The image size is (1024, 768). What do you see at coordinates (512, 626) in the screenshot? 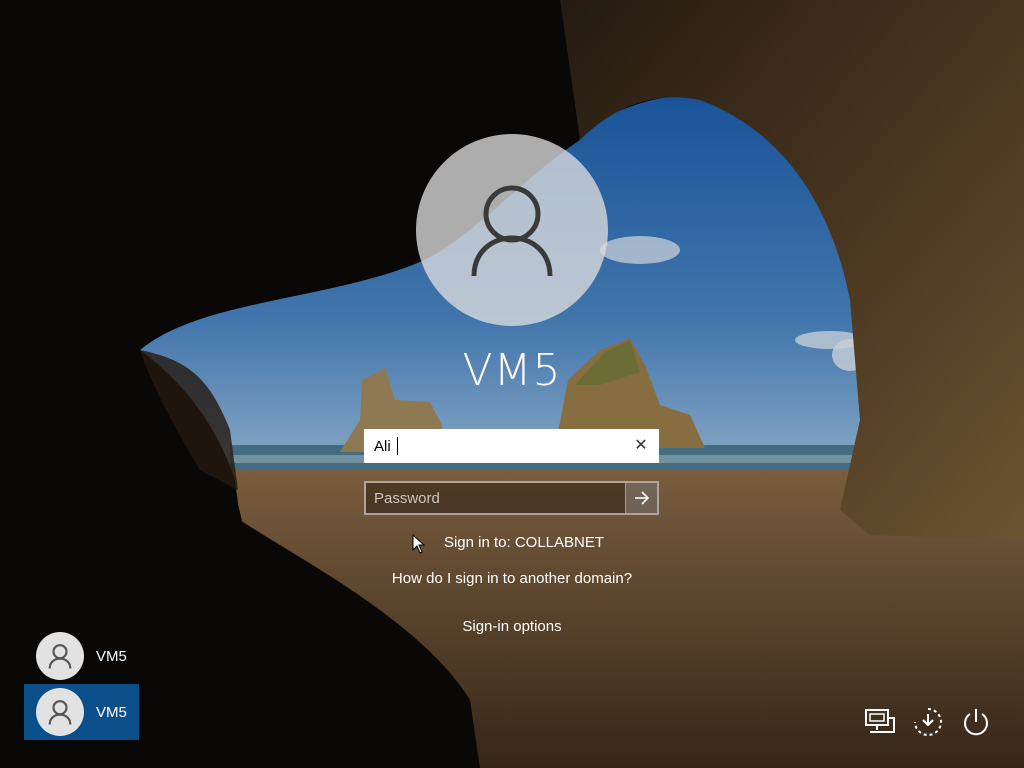
I see `sign-in-options-link: Sign-in options` at bounding box center [512, 626].